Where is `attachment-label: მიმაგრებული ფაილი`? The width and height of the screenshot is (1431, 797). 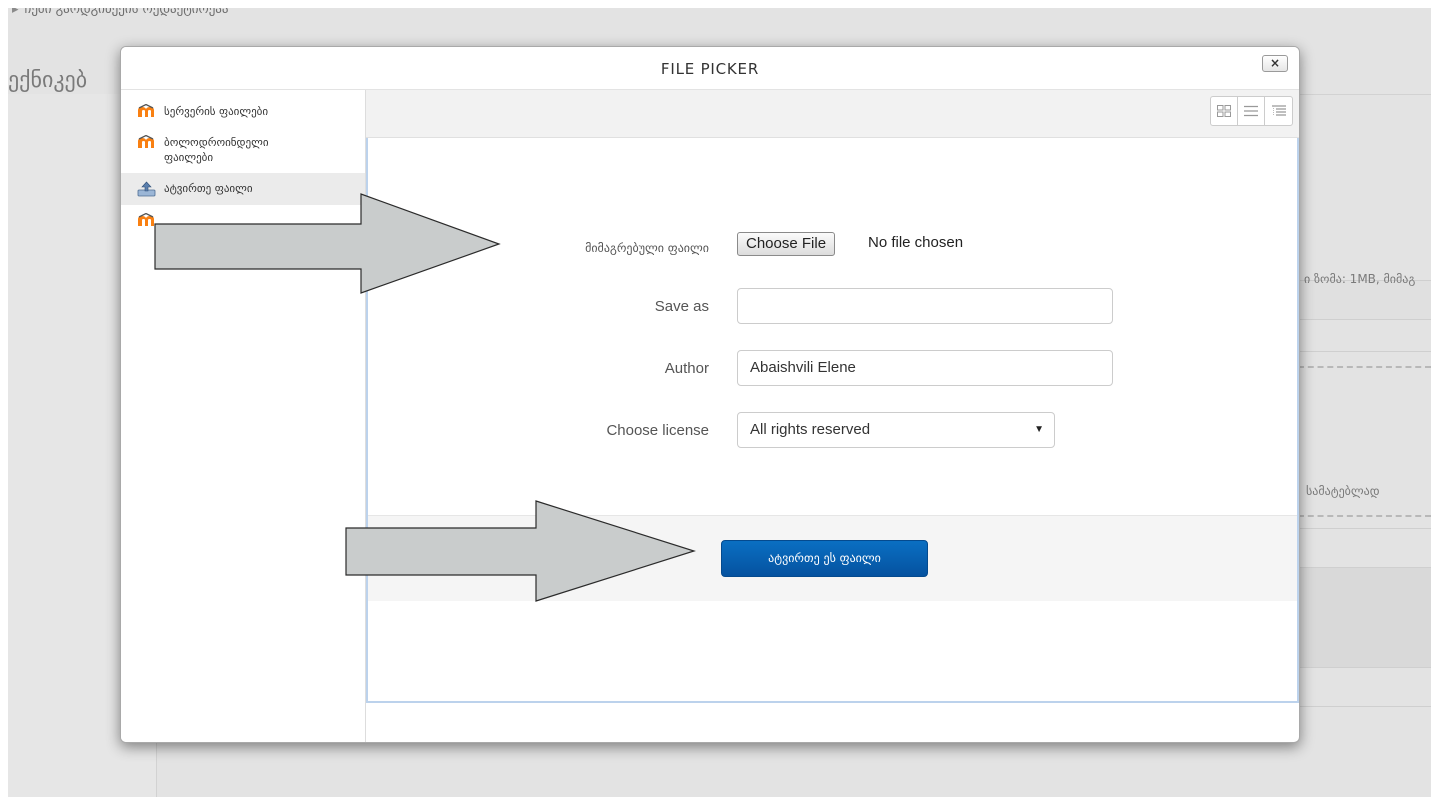 attachment-label: მიმაგრებული ფაილი is located at coordinates (647, 248).